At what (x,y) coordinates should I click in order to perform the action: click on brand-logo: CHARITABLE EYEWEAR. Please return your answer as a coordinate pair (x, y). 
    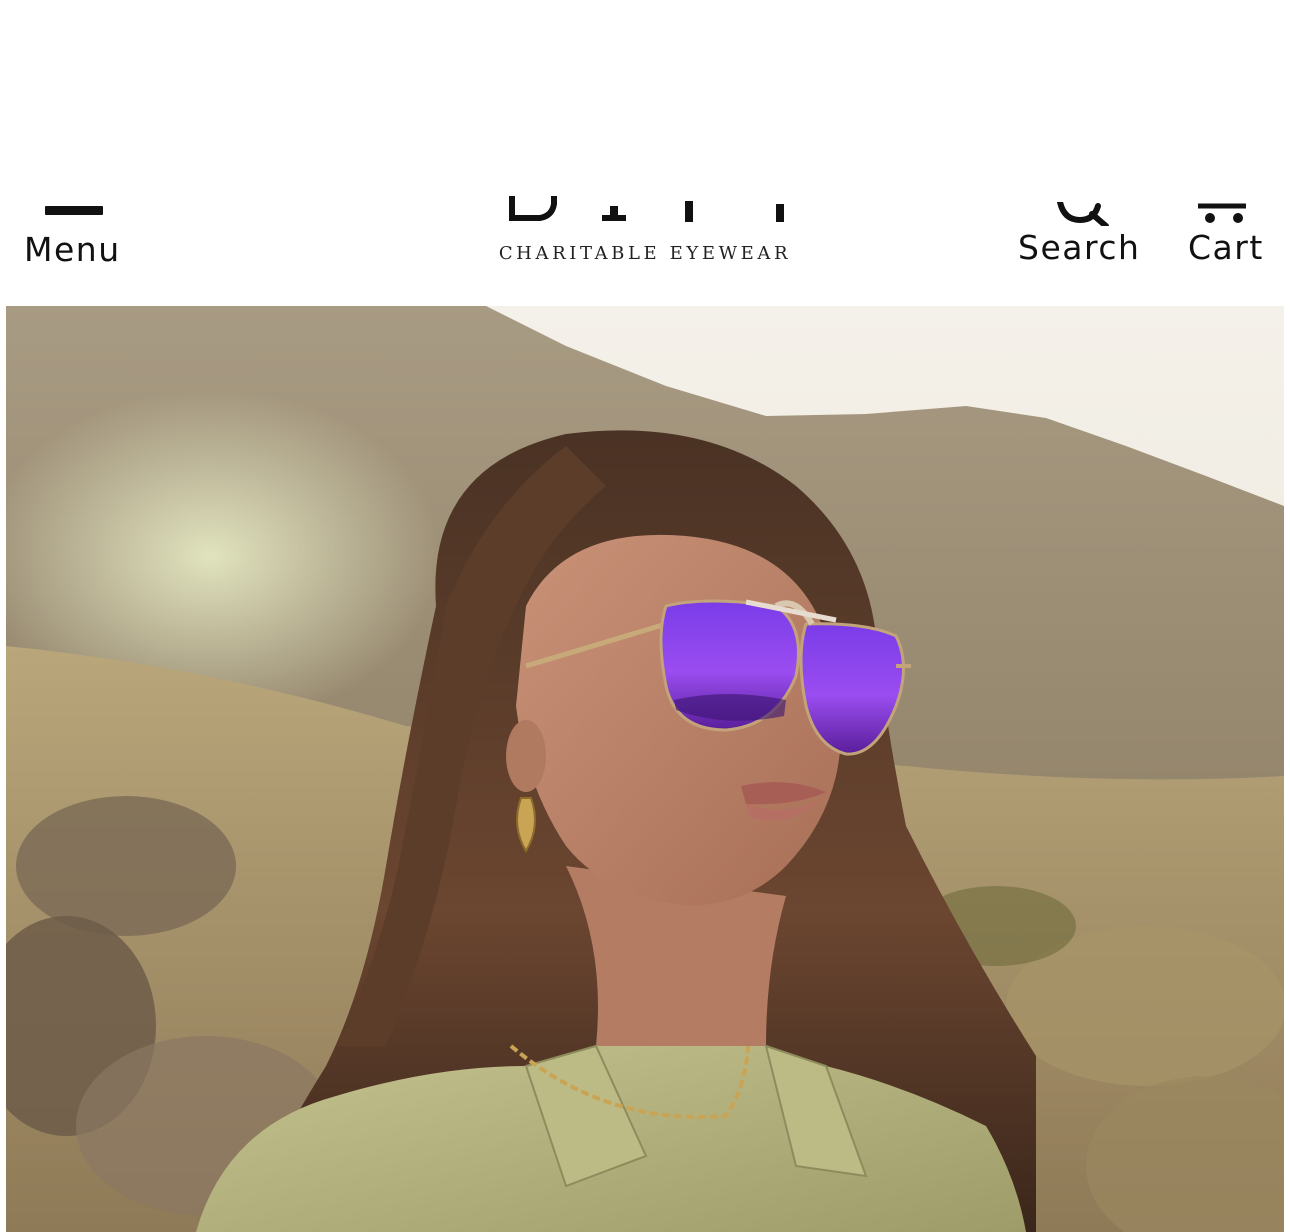
    Looking at the image, I should click on (645, 234).